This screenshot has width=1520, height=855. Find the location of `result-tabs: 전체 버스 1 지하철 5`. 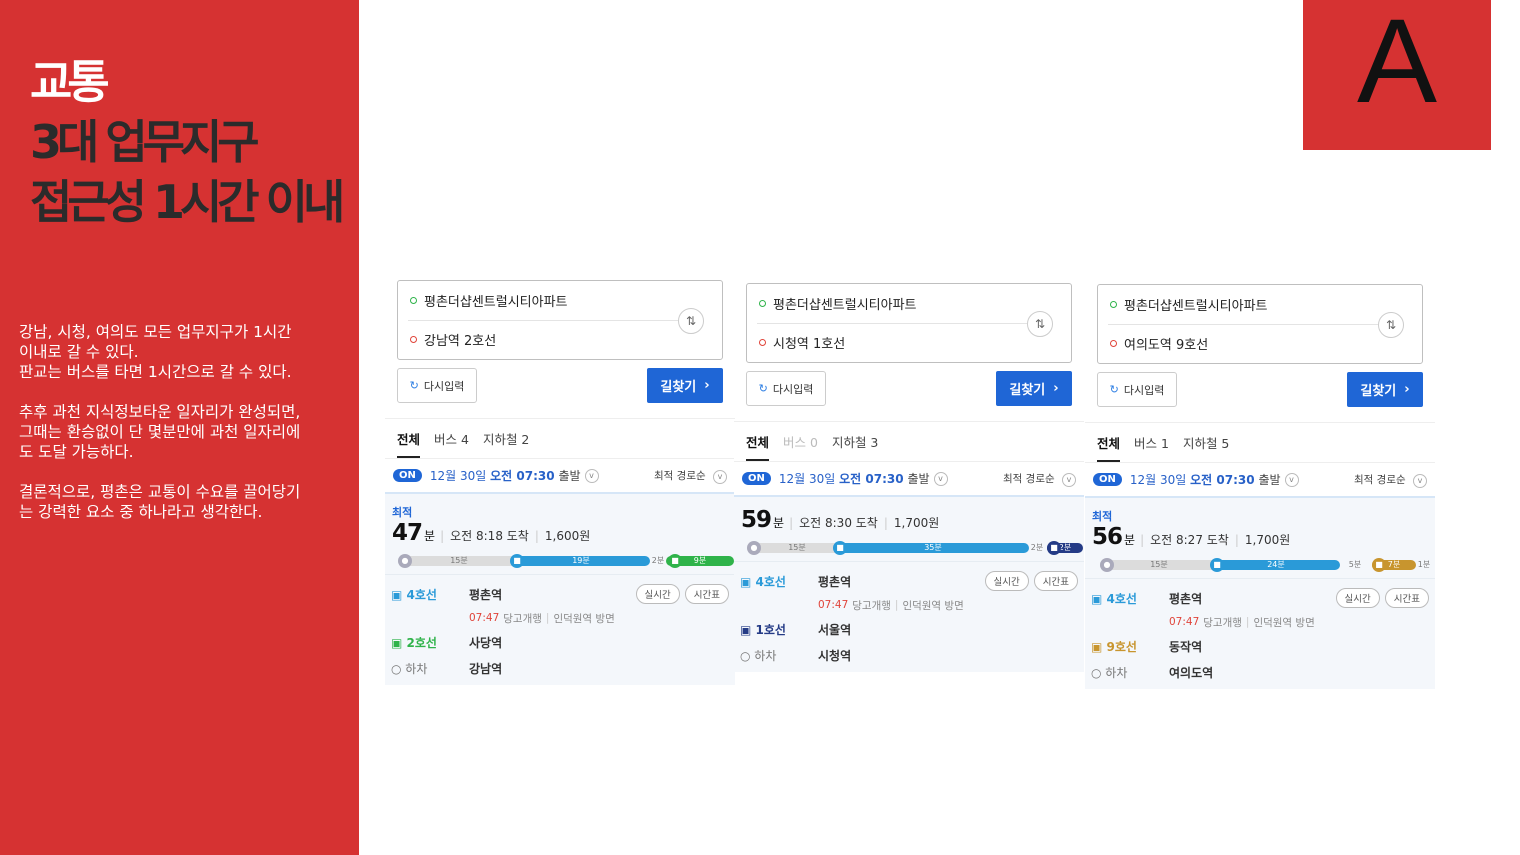

result-tabs: 전체 버스 1 지하철 5 is located at coordinates (1260, 442).